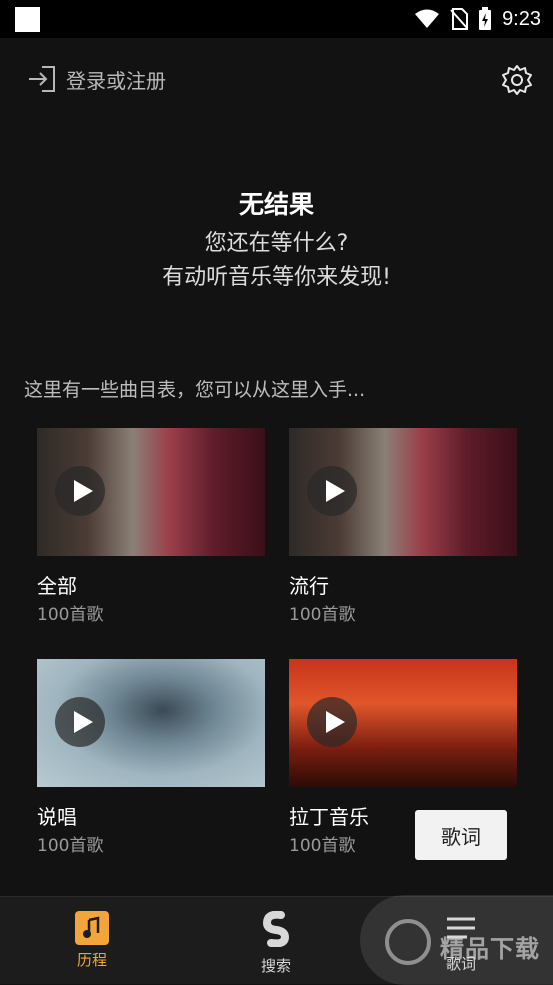  Describe the element at coordinates (276, 204) in the screenshot. I see `empty-title: 无结果` at that location.